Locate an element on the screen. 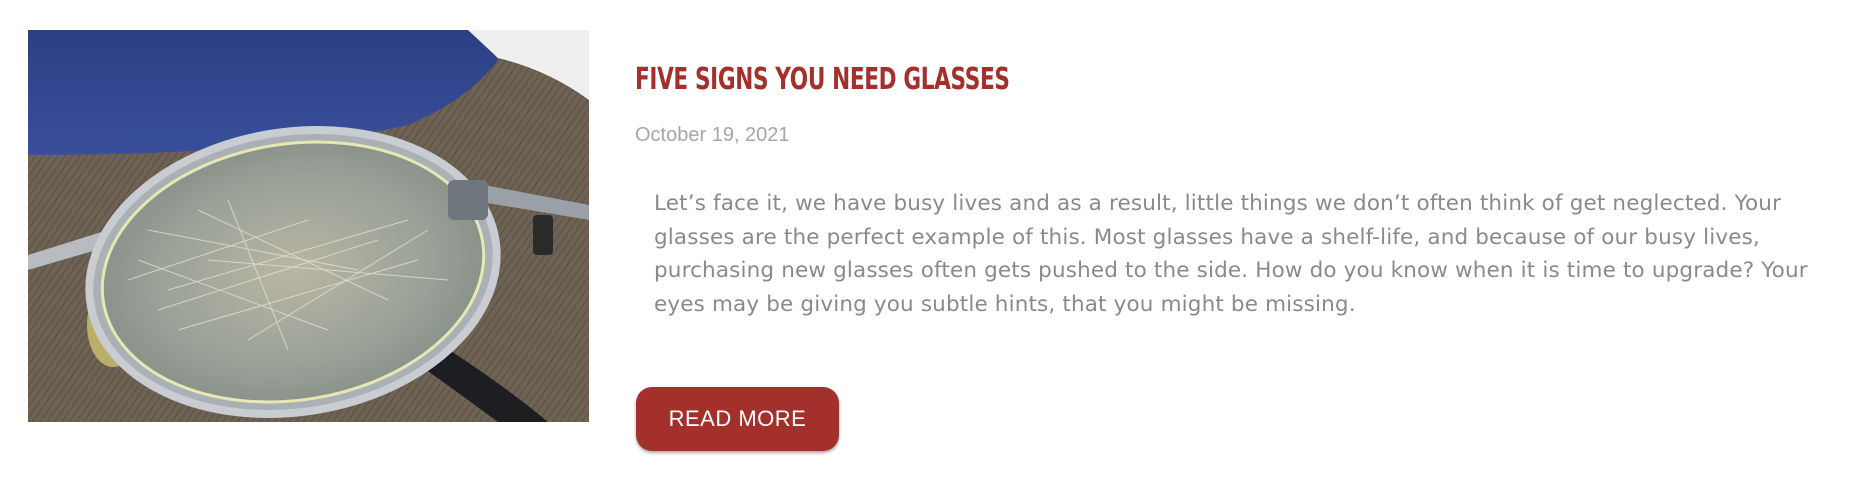  read-more-button: READ MORE is located at coordinates (737, 419).